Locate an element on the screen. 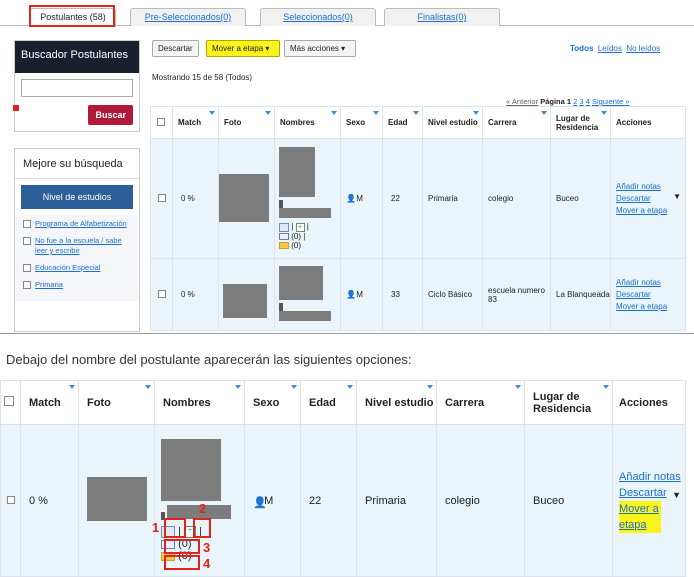 The width and height of the screenshot is (694, 577). name-photo is located at coordinates (301, 283).